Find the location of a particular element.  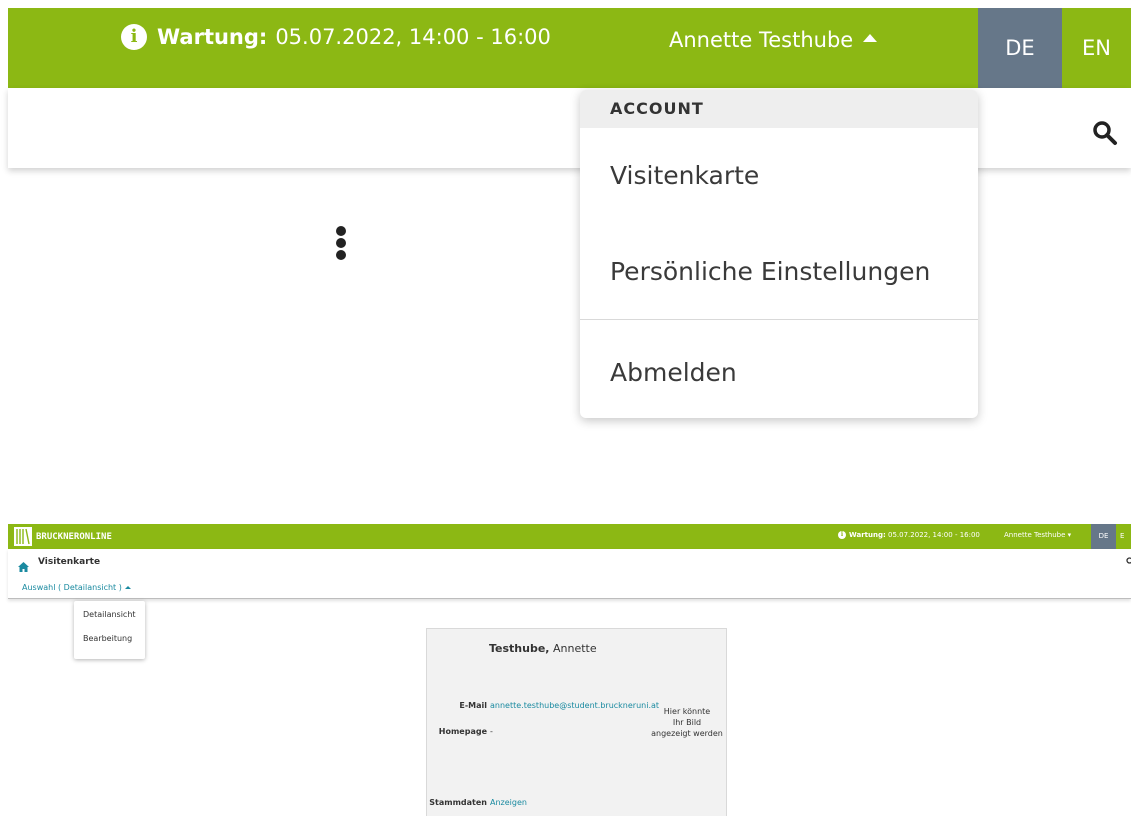

user-name: Annette Testhube is located at coordinates (761, 40).